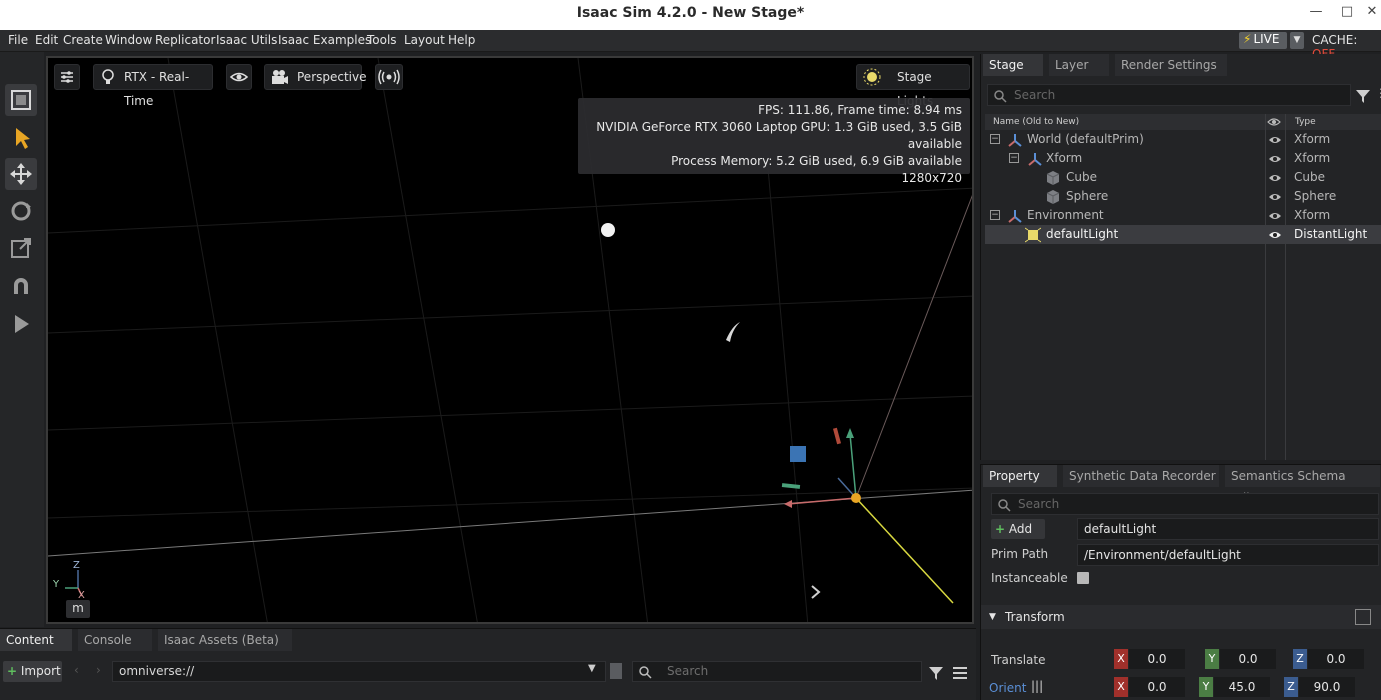 The height and width of the screenshot is (700, 1381). Describe the element at coordinates (153, 86) in the screenshot. I see `renderer-dropdown: RTX - Real-Time` at that location.